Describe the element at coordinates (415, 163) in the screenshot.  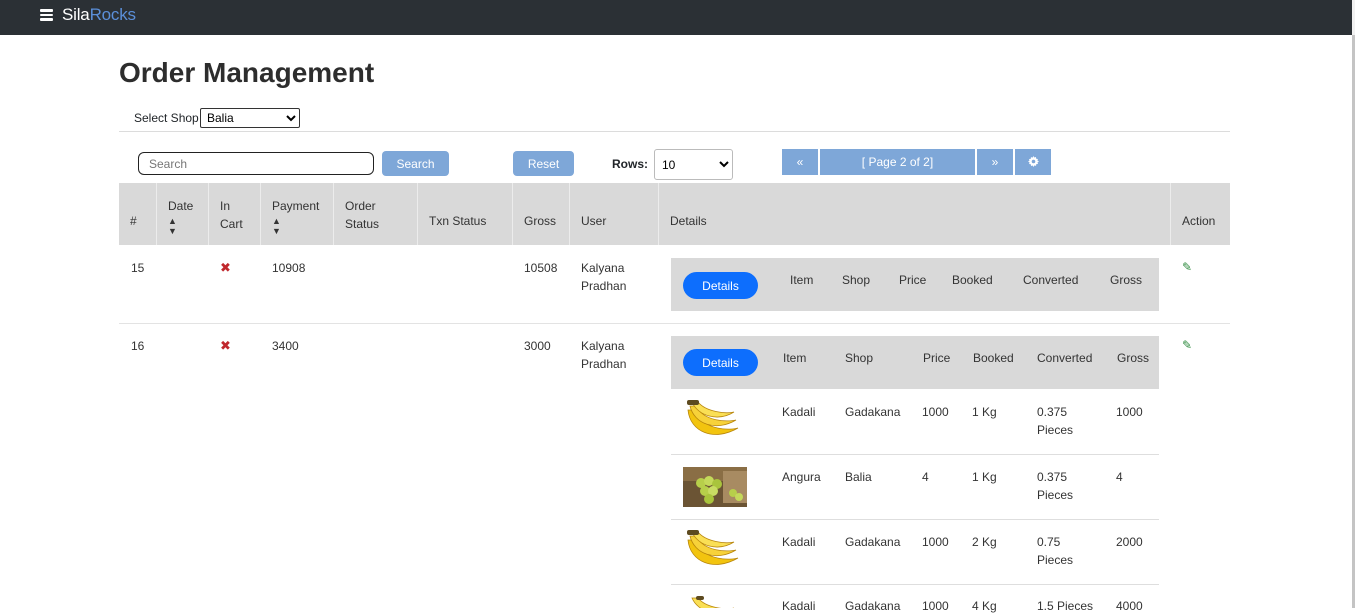
I see `search-button: Search` at that location.